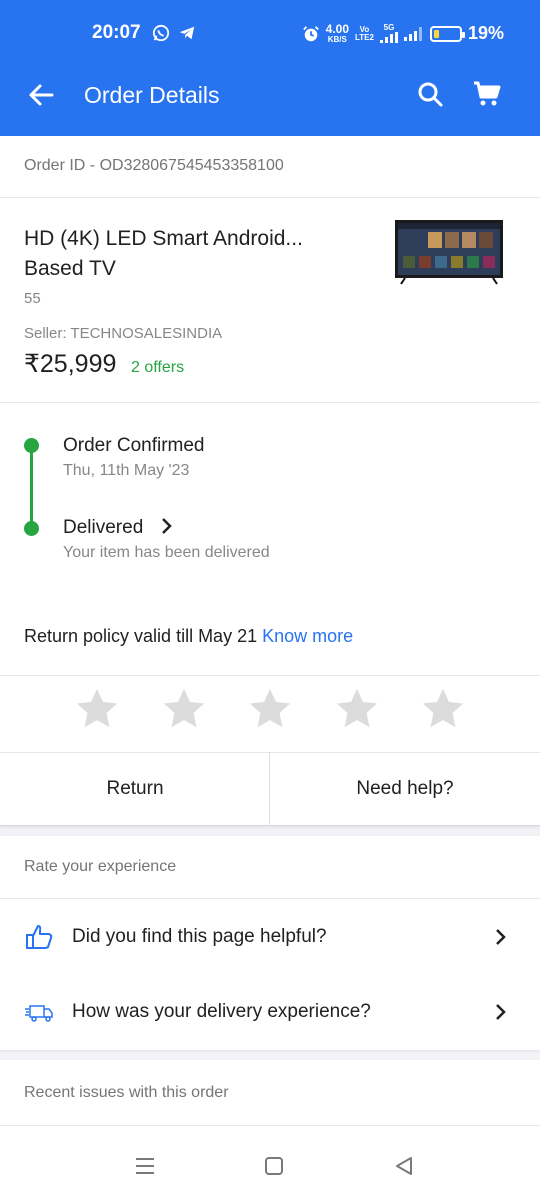 Image resolution: width=540 pixels, height=1200 pixels. I want to click on return-button: Return, so click(135, 789).